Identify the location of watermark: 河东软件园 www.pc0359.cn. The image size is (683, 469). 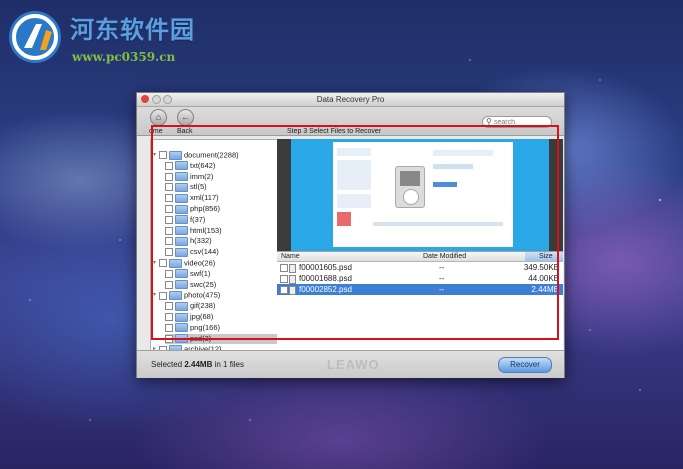
(131, 39).